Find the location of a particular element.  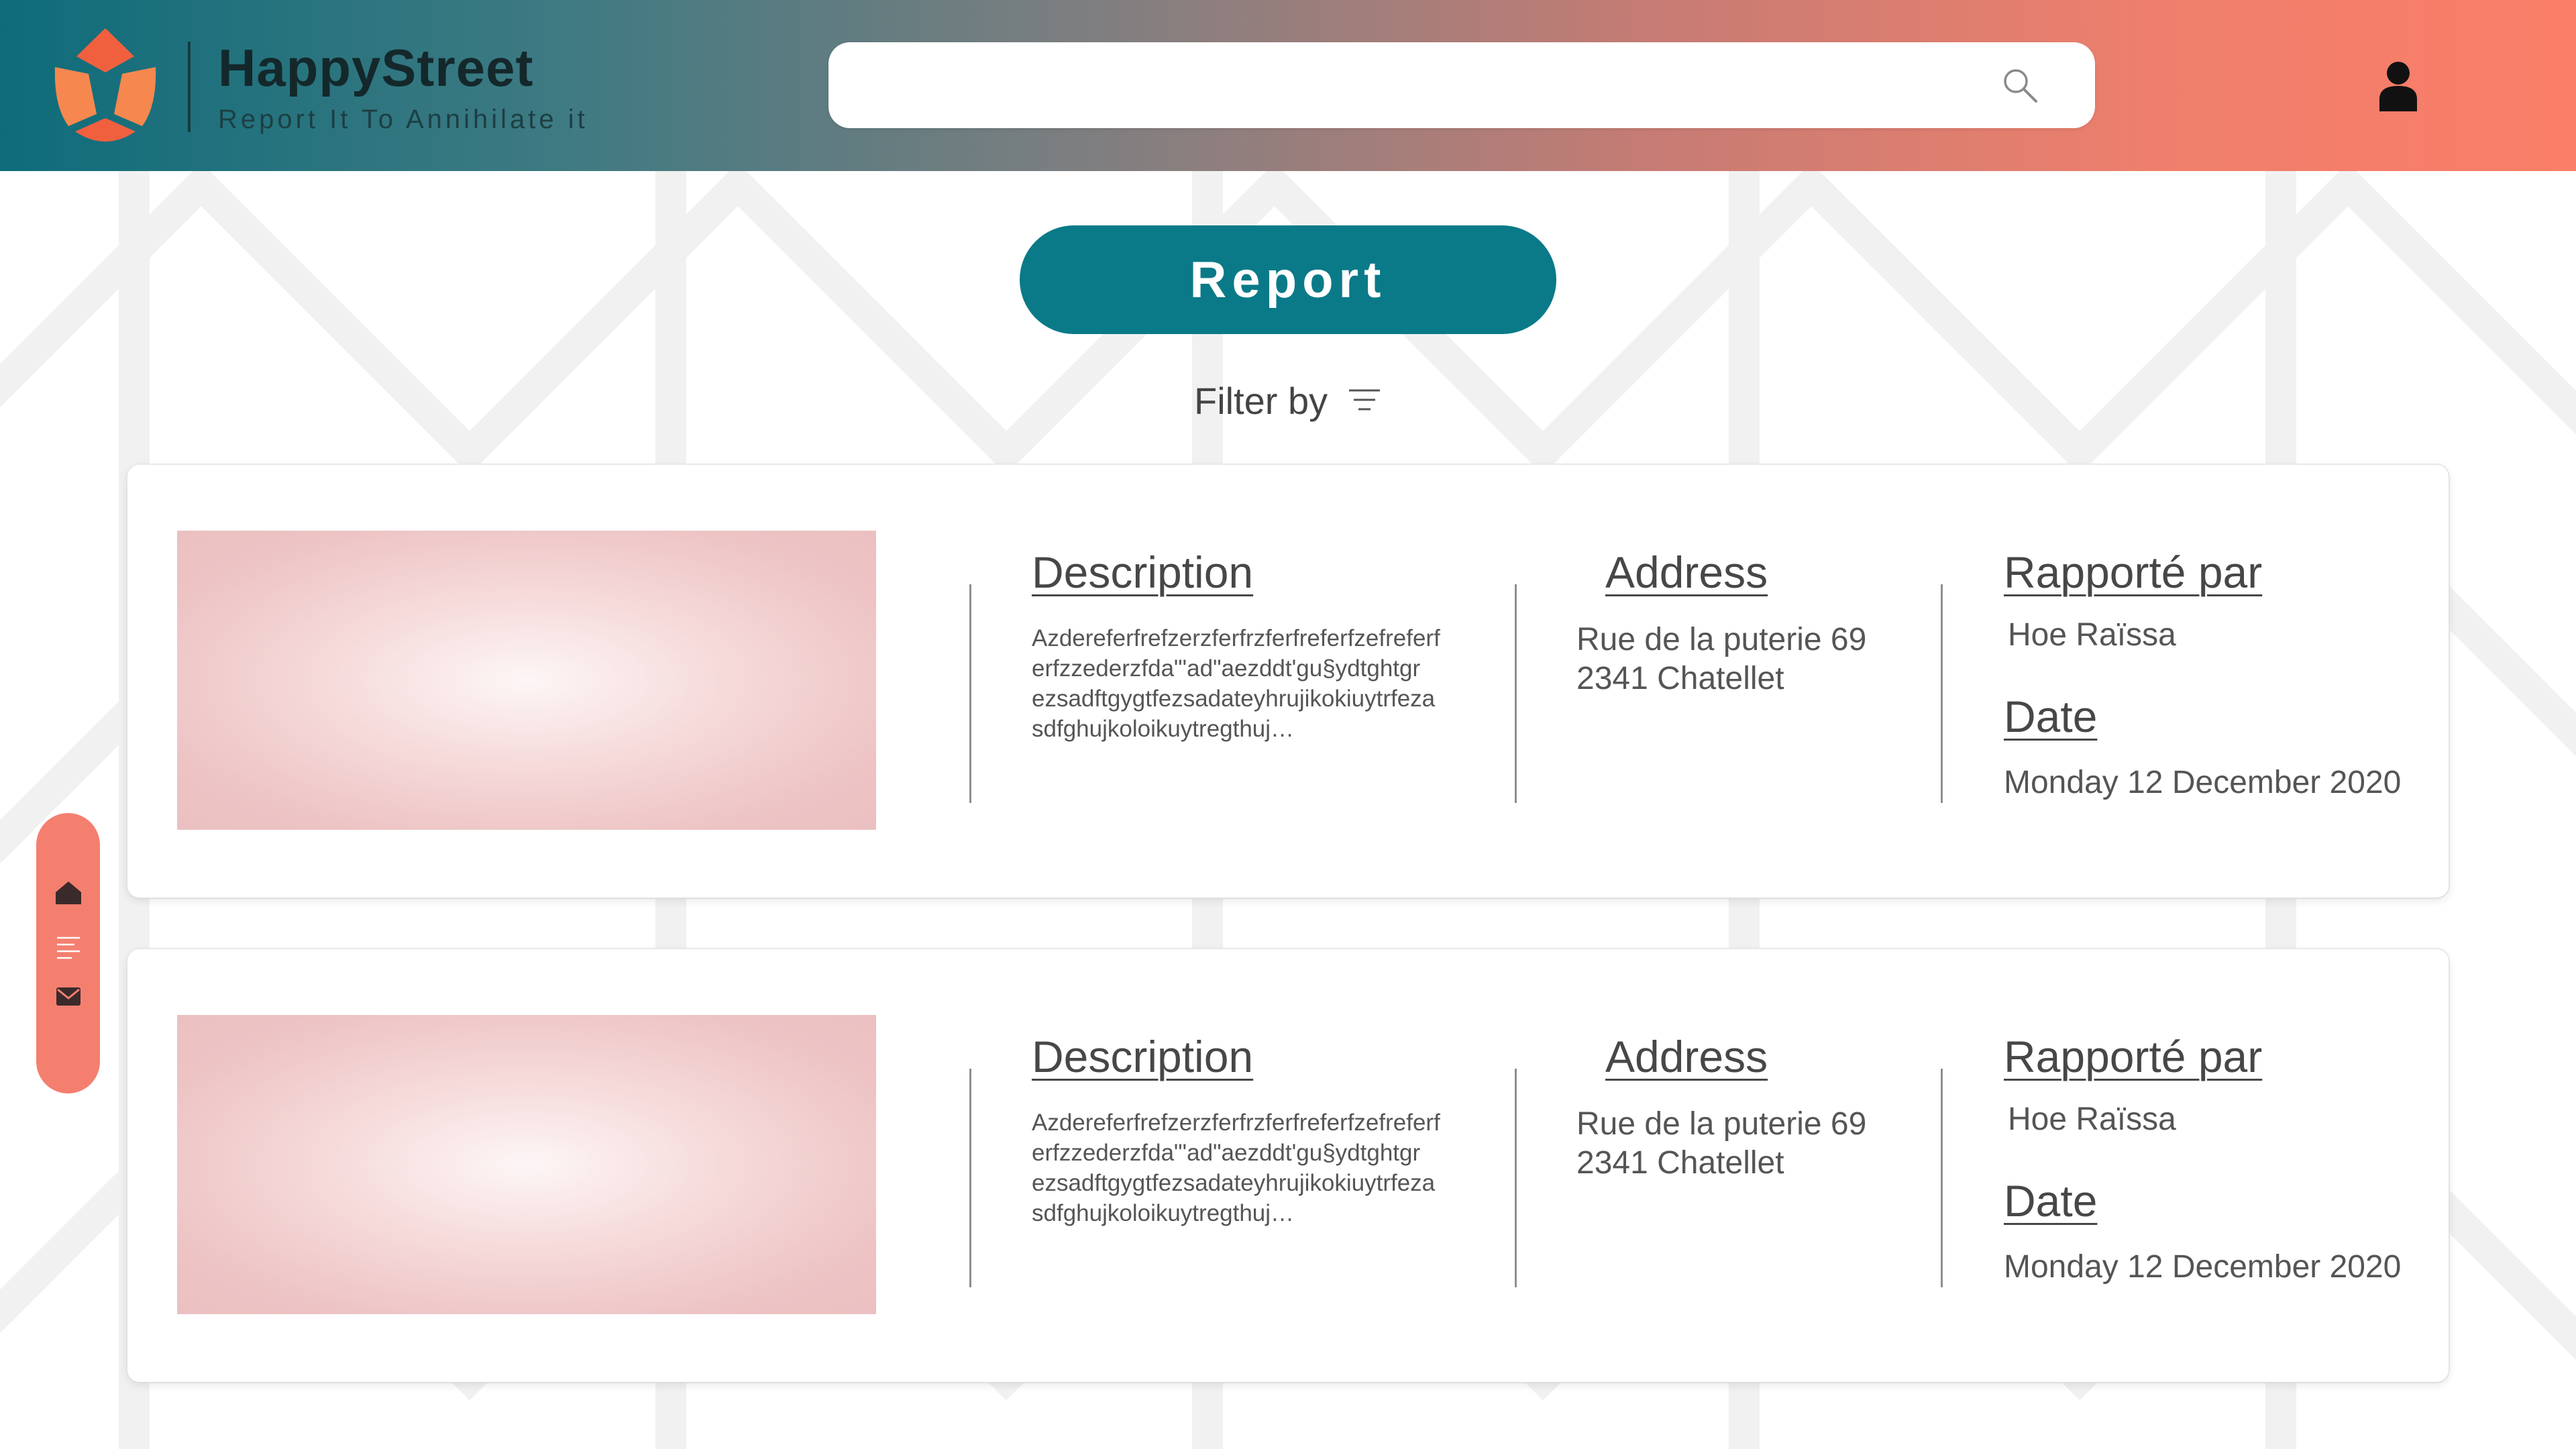

brand-tagline: Report It To Annihilate it is located at coordinates (403, 119).